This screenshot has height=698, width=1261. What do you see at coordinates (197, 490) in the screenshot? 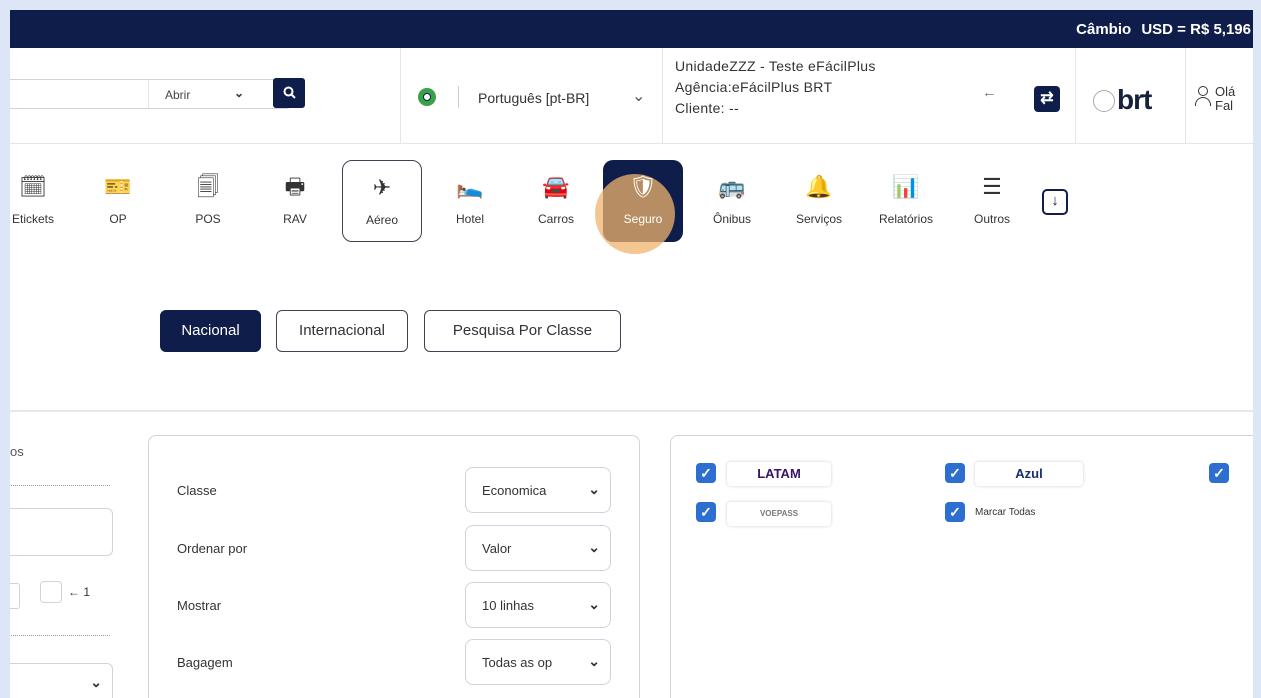
I see `filter-label-classe: Classe` at bounding box center [197, 490].